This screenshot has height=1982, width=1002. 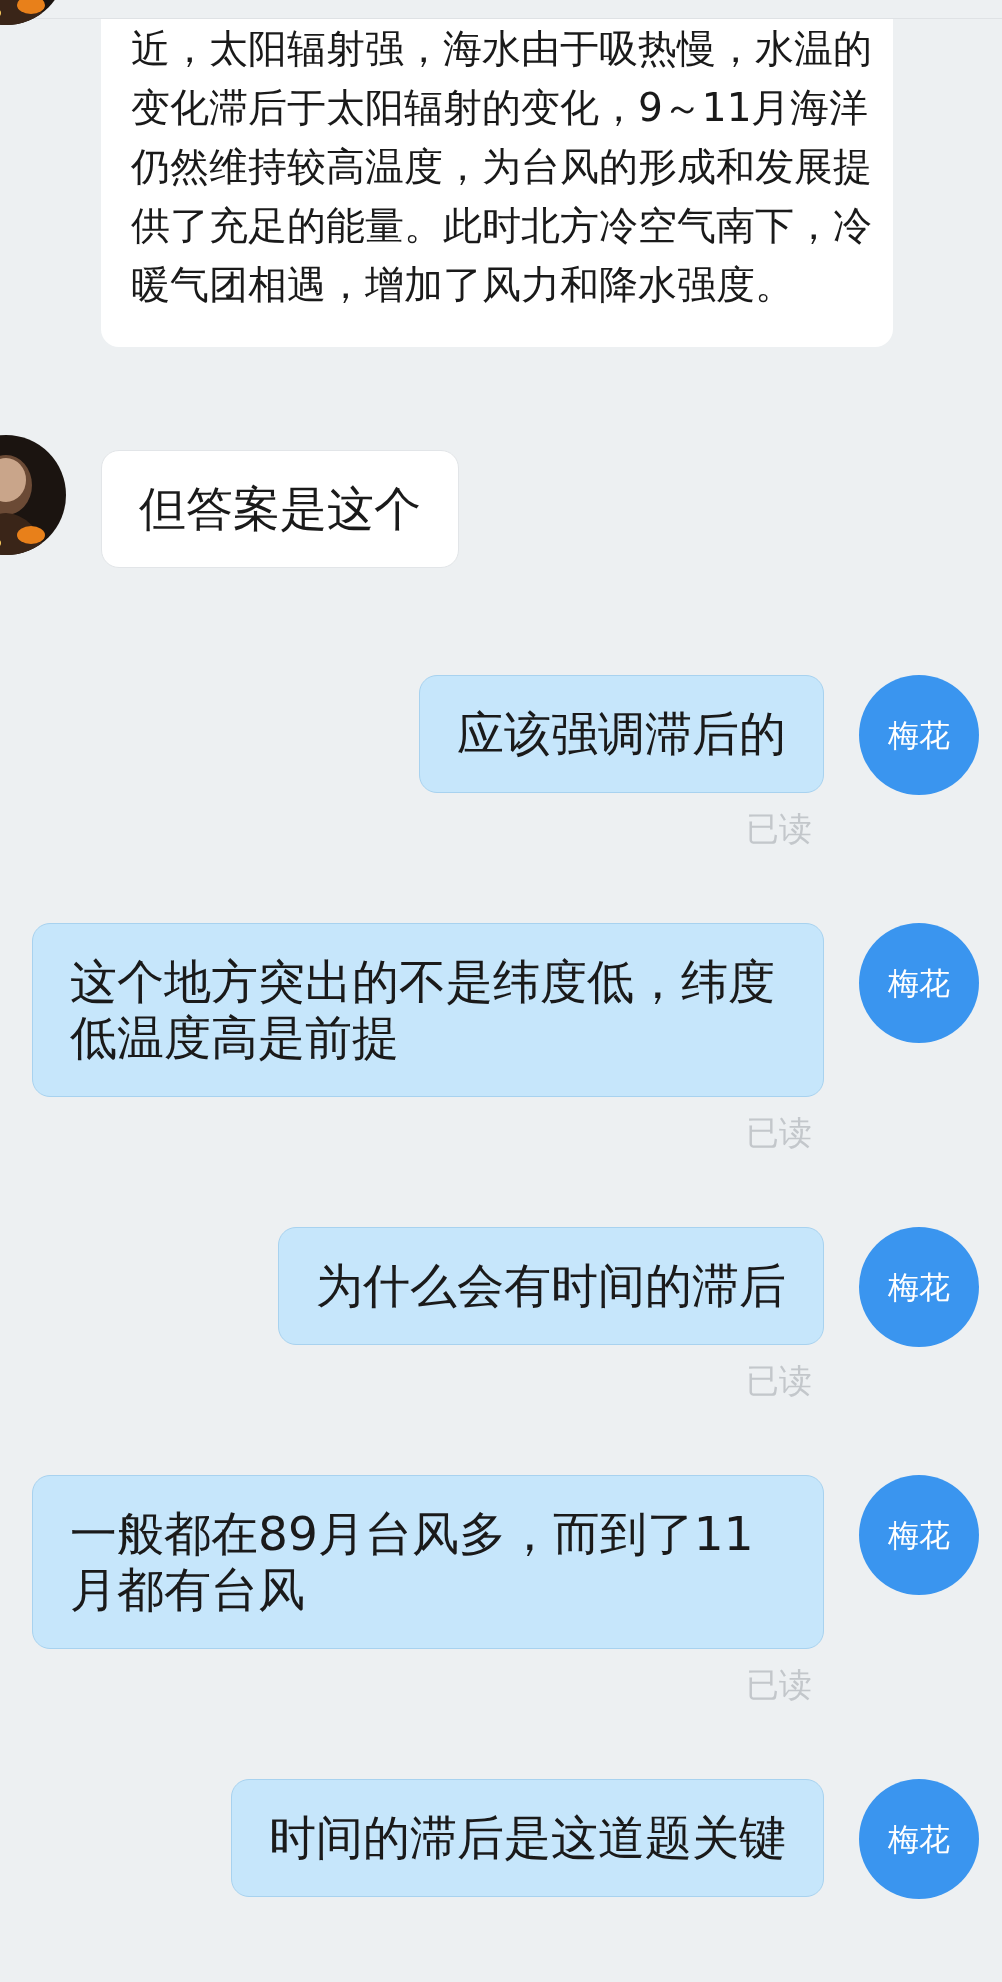 What do you see at coordinates (527, 1838) in the screenshot?
I see `message-bubble: 时间的滞后是这道题关键` at bounding box center [527, 1838].